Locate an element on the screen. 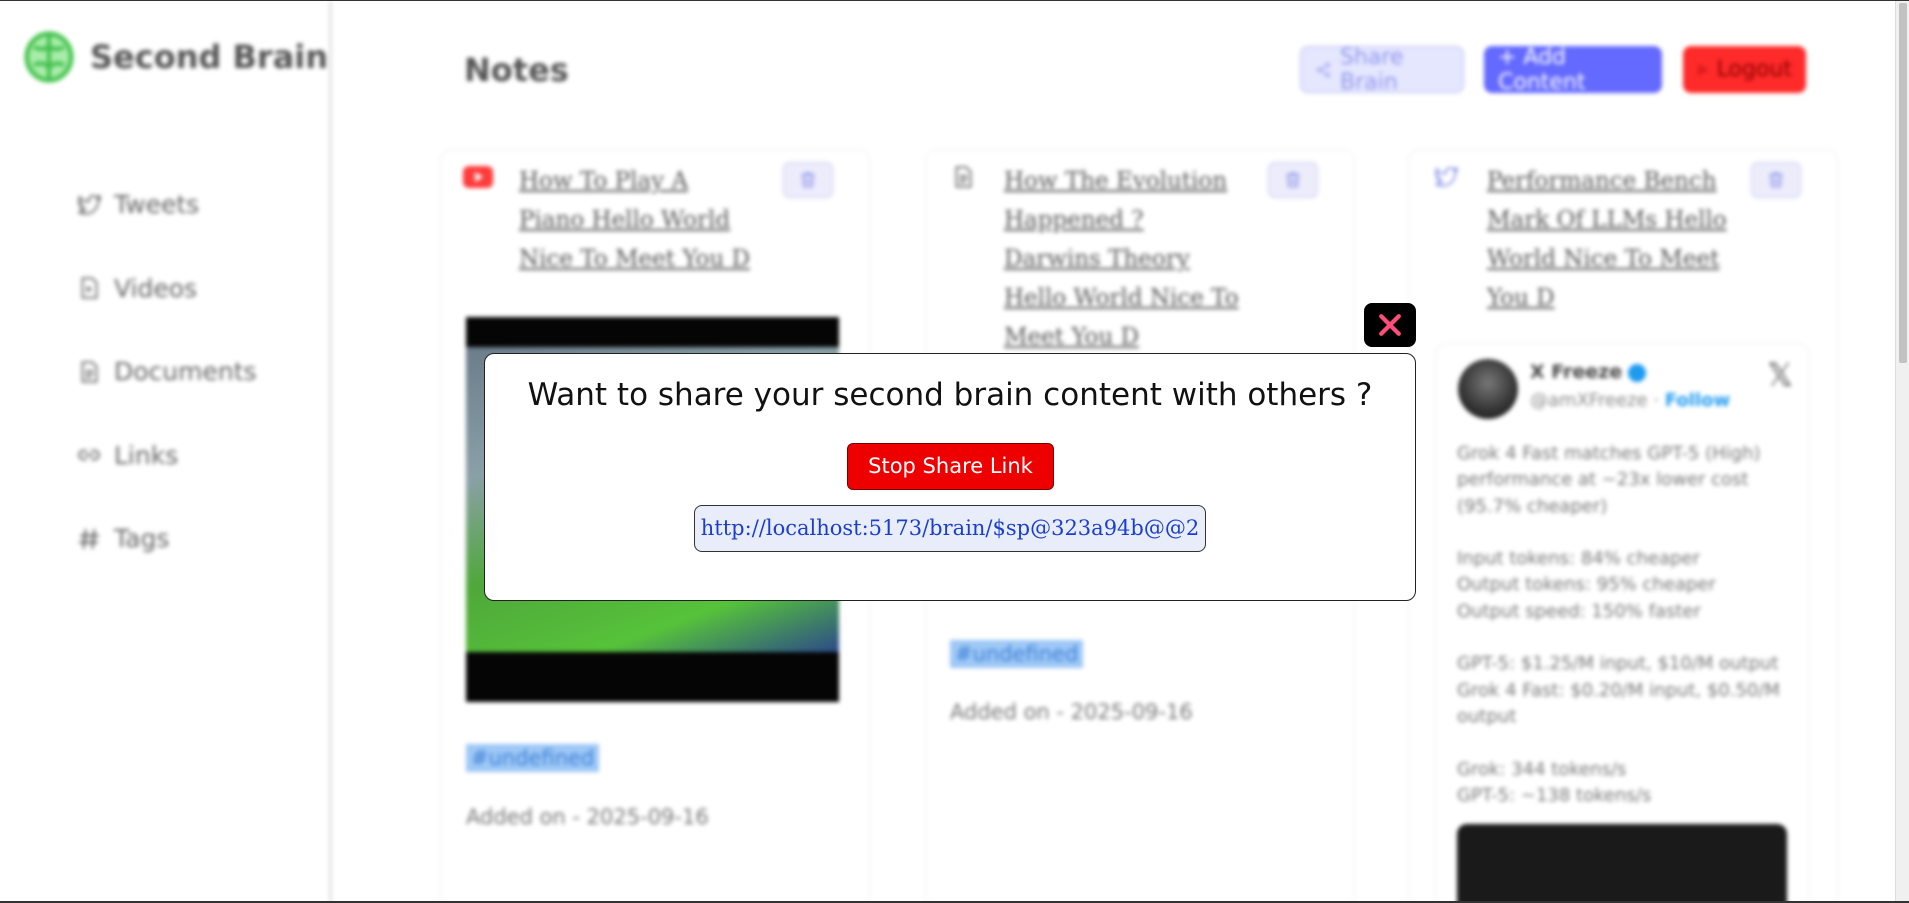 This screenshot has height=903, width=1909. close-button is located at coordinates (1390, 325).